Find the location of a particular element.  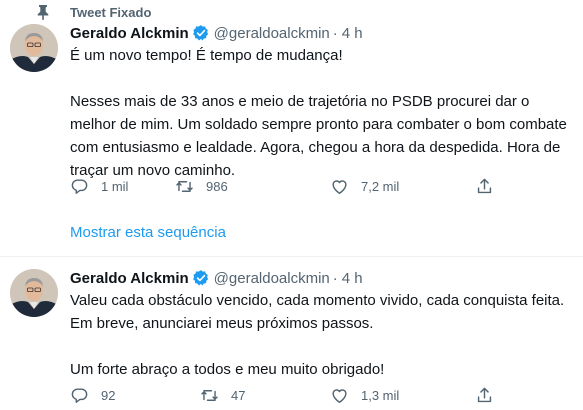

retweet-button: 47 is located at coordinates (222, 395).